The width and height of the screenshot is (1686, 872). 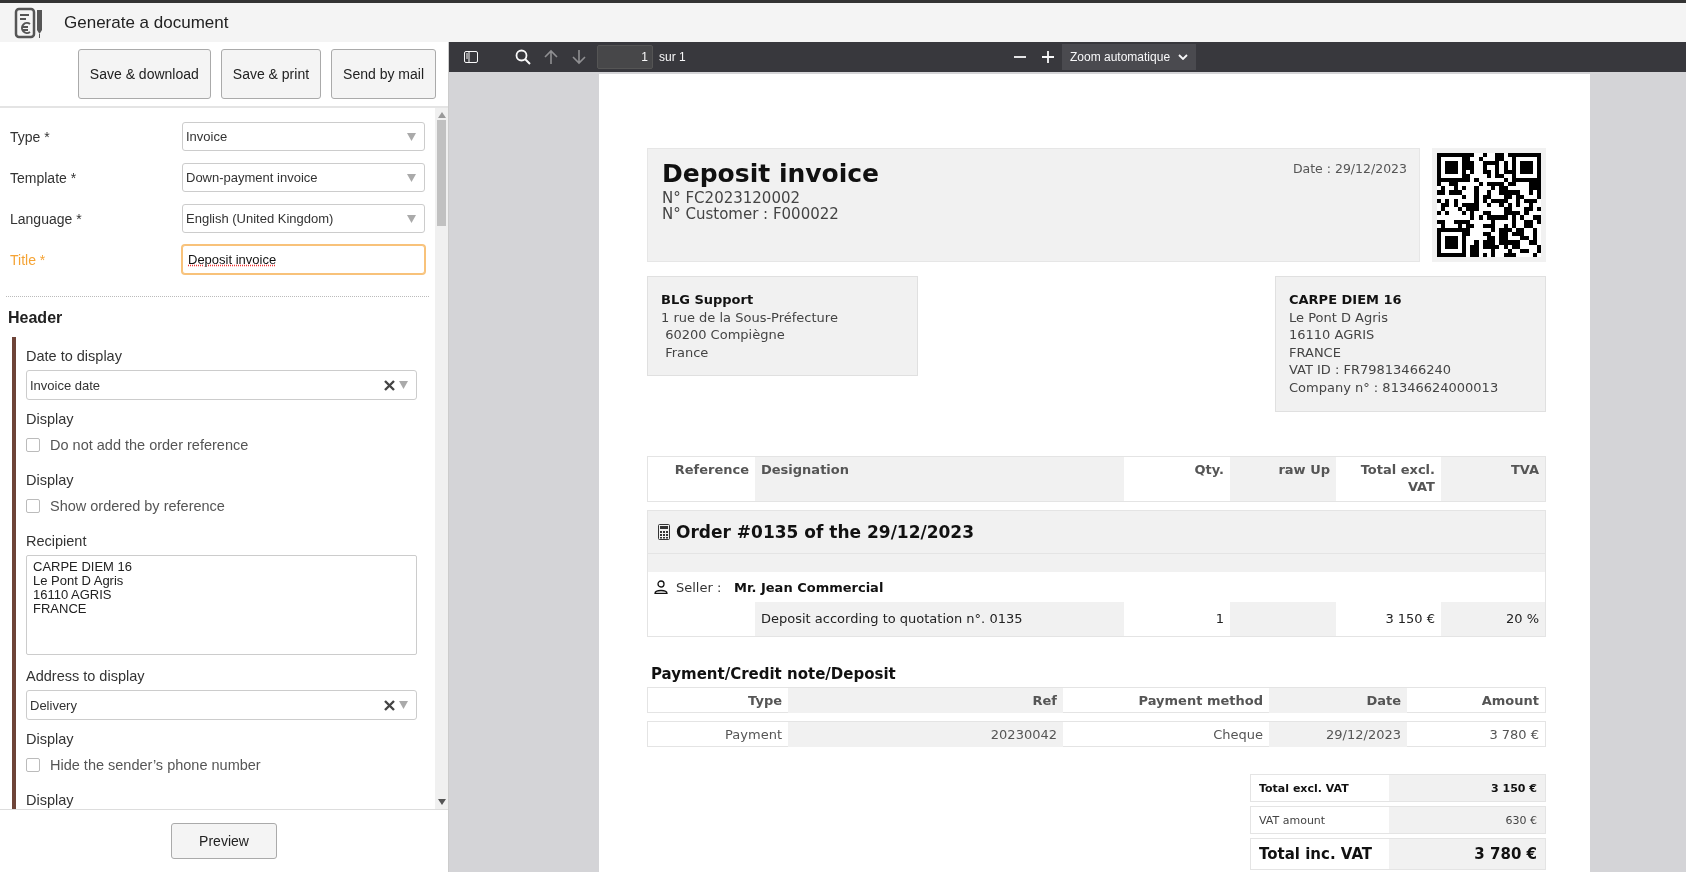 I want to click on field-label: Title *, so click(x=28, y=259).